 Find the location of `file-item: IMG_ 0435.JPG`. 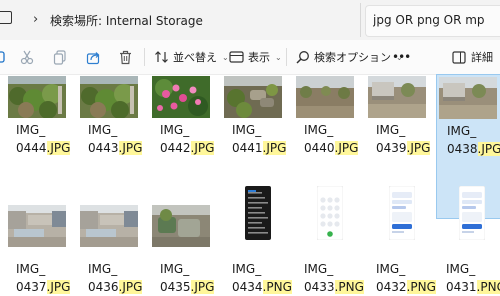

file-item: IMG_ 0435.JPG is located at coordinates (185, 248).